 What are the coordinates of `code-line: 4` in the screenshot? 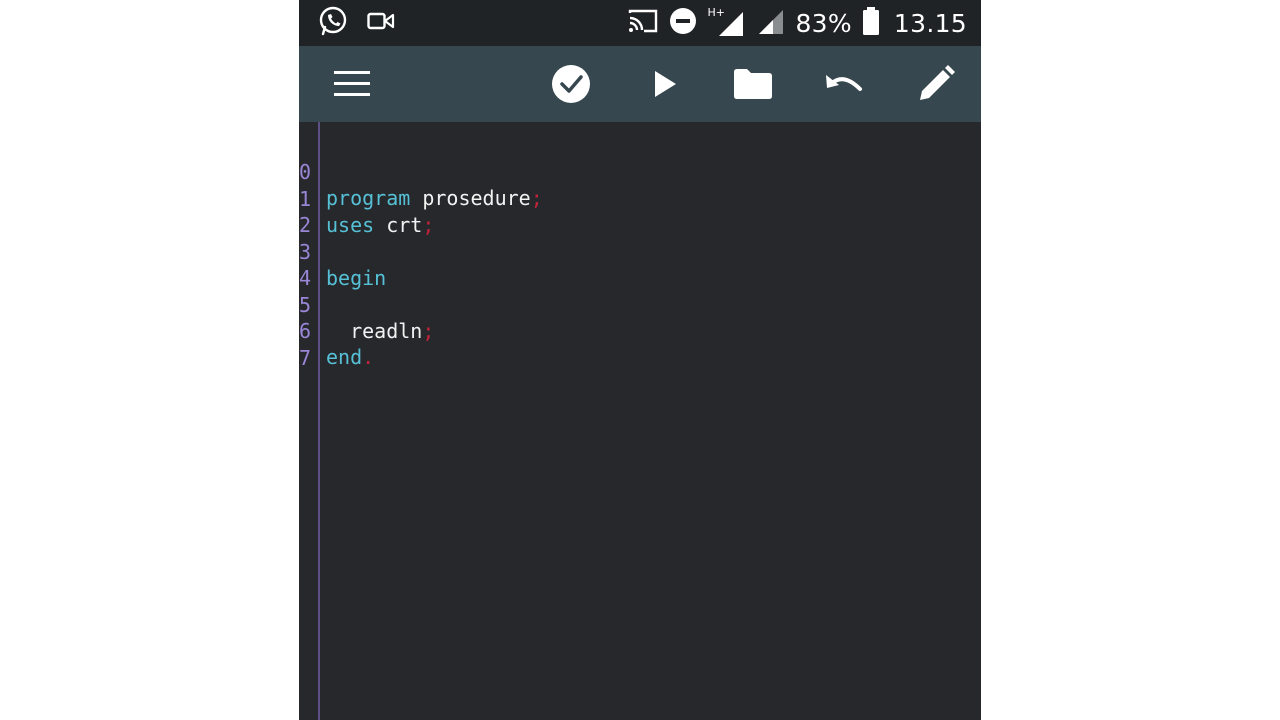 It's located at (335, 264).